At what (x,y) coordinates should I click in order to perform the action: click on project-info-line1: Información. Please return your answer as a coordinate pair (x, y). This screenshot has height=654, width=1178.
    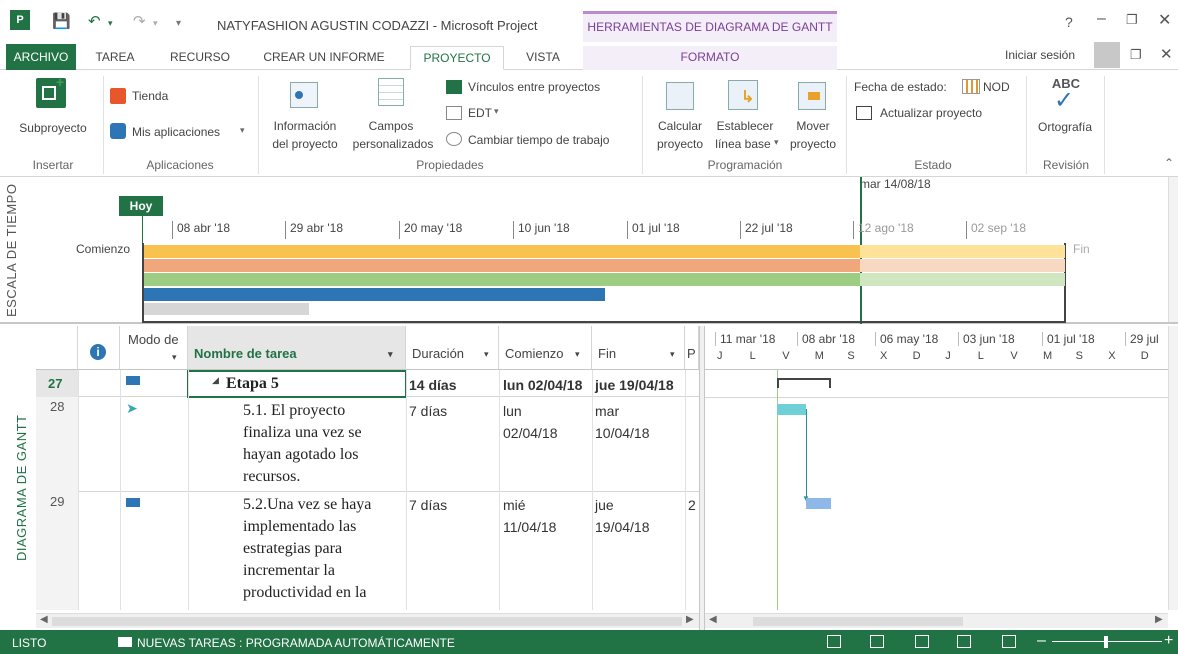
    Looking at the image, I should click on (305, 126).